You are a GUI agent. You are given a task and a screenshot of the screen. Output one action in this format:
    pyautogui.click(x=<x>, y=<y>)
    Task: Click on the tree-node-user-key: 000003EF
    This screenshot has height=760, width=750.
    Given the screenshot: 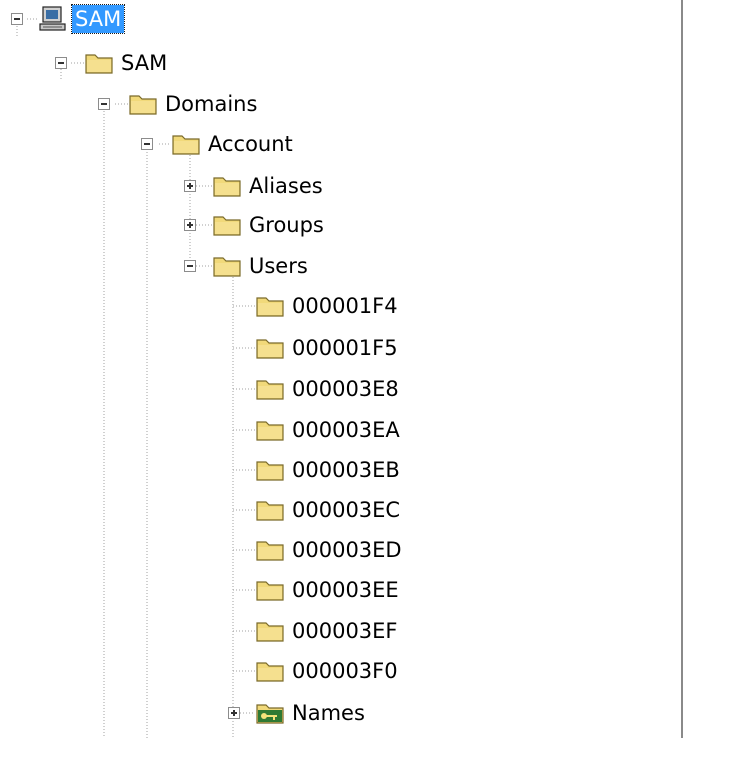 What is the action you would take?
    pyautogui.click(x=328, y=631)
    